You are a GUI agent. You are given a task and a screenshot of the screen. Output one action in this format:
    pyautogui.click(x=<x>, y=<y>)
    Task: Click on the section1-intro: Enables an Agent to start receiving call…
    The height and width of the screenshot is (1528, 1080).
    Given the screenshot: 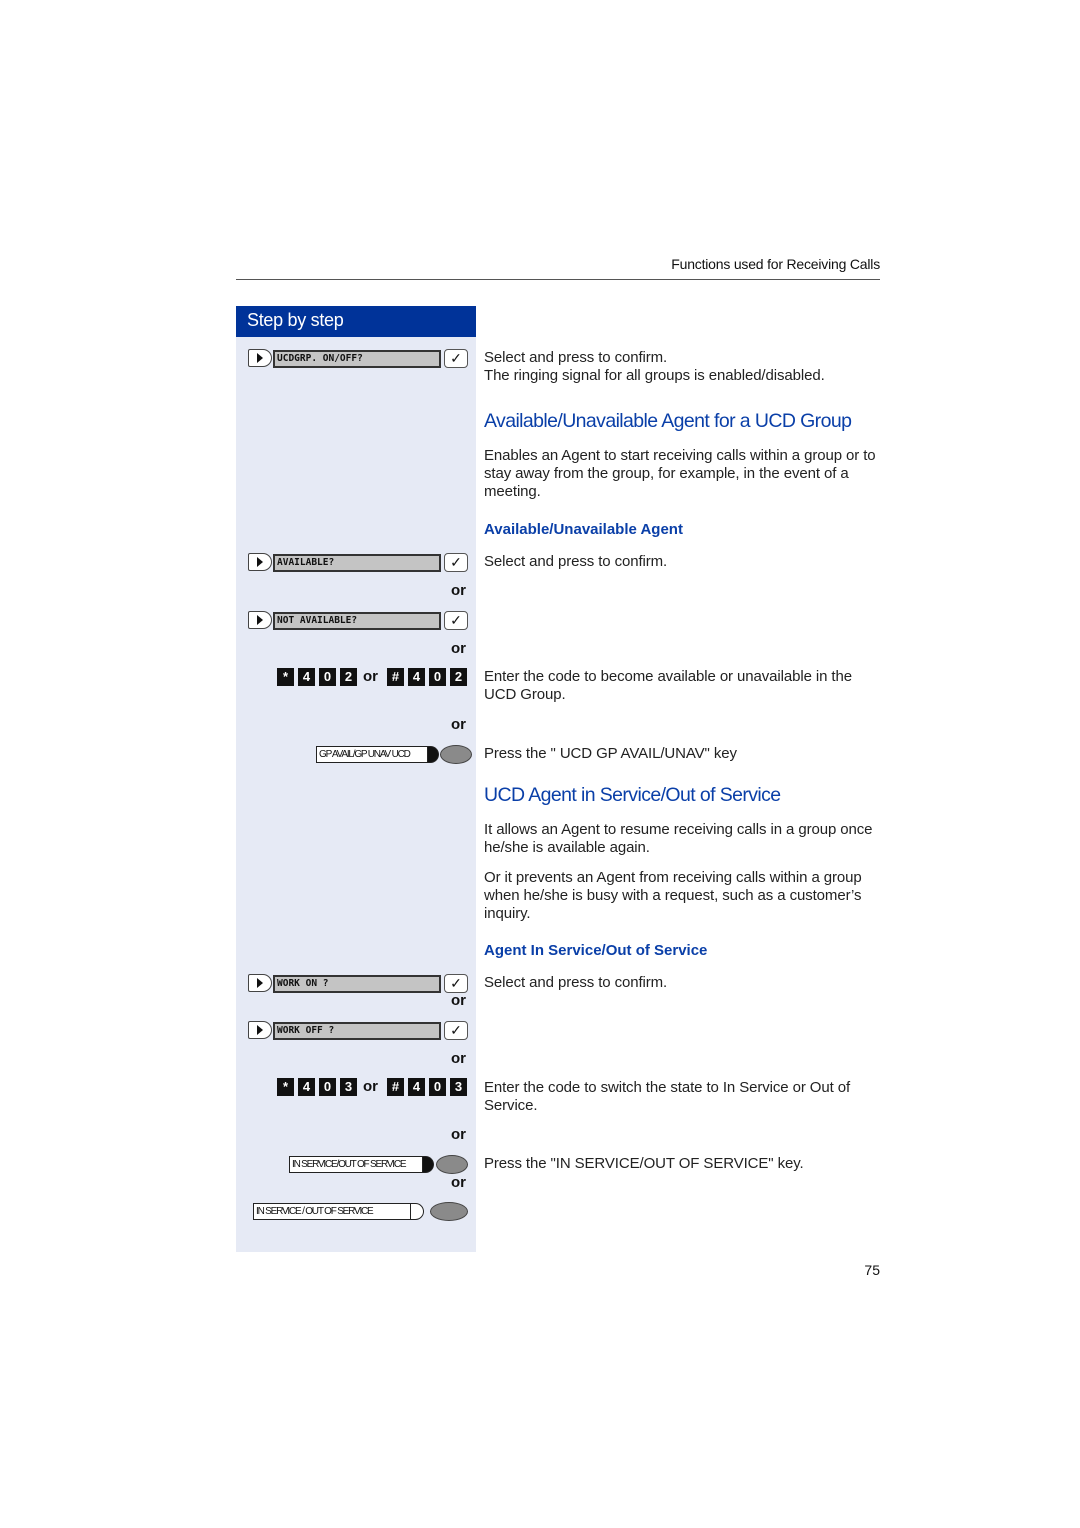 What is the action you would take?
    pyautogui.click(x=680, y=474)
    